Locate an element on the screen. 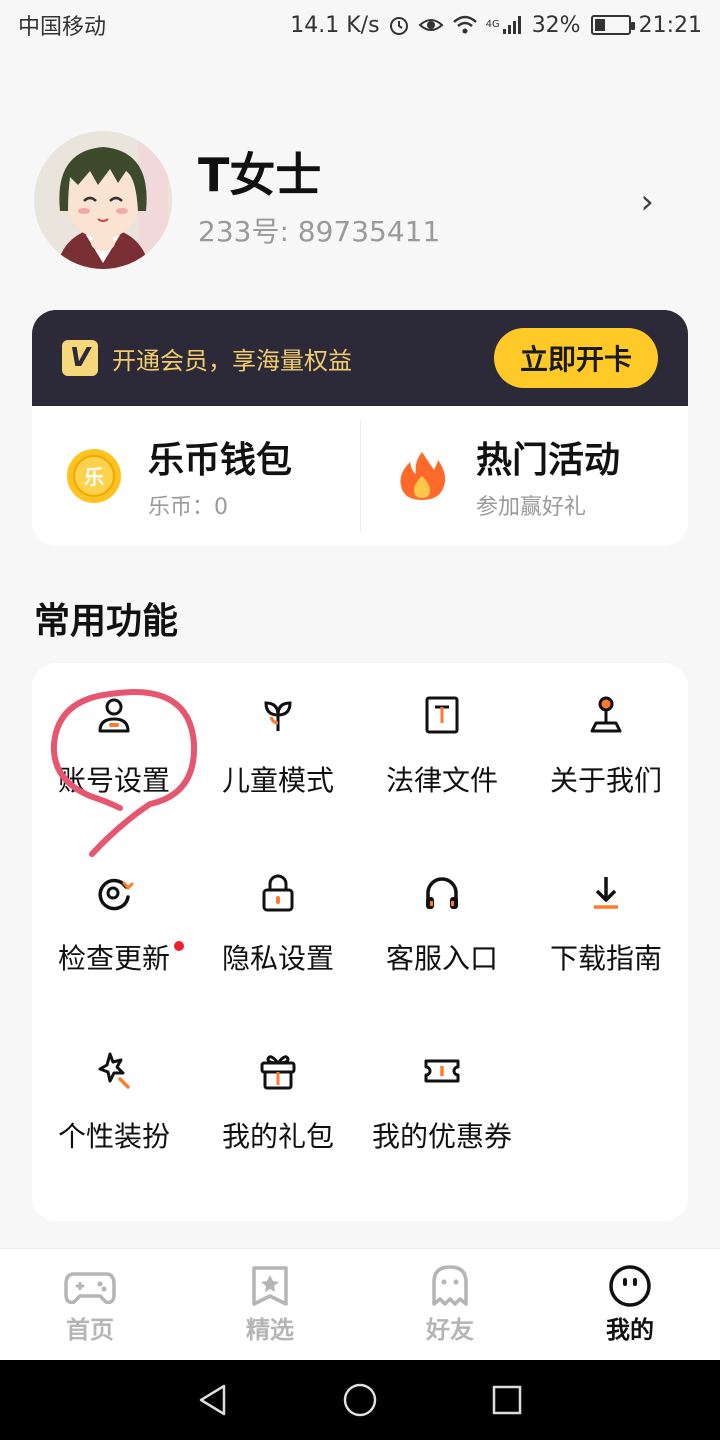 This screenshot has height=1440, width=720. function-item-download-guide: 下载指南 is located at coordinates (606, 960).